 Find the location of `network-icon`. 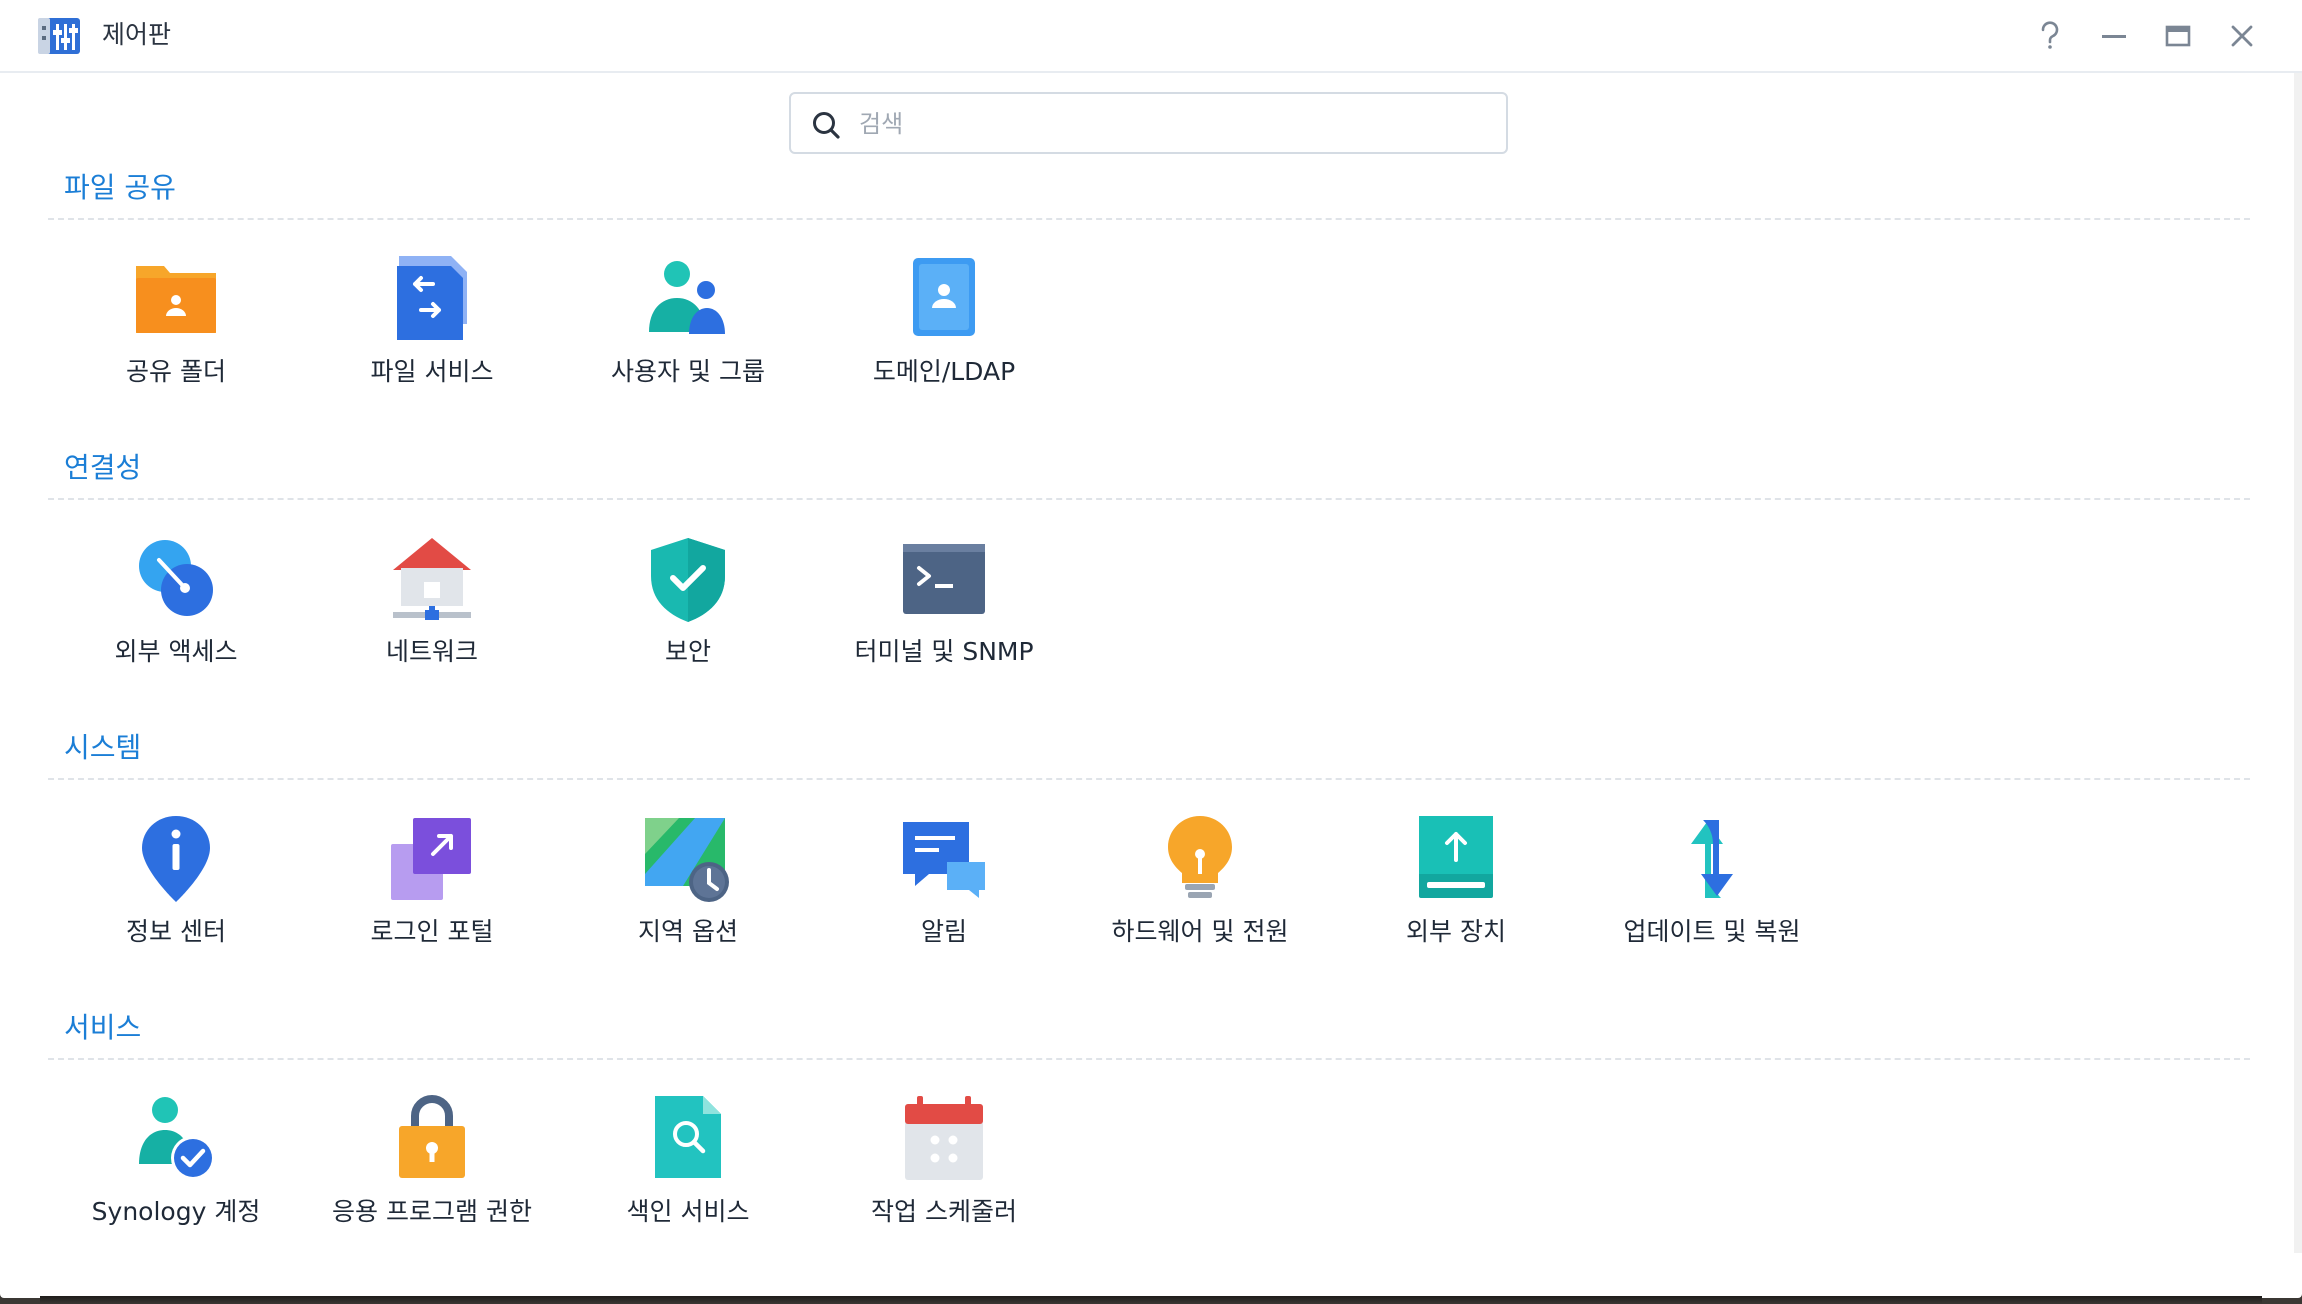

network-icon is located at coordinates (432, 579).